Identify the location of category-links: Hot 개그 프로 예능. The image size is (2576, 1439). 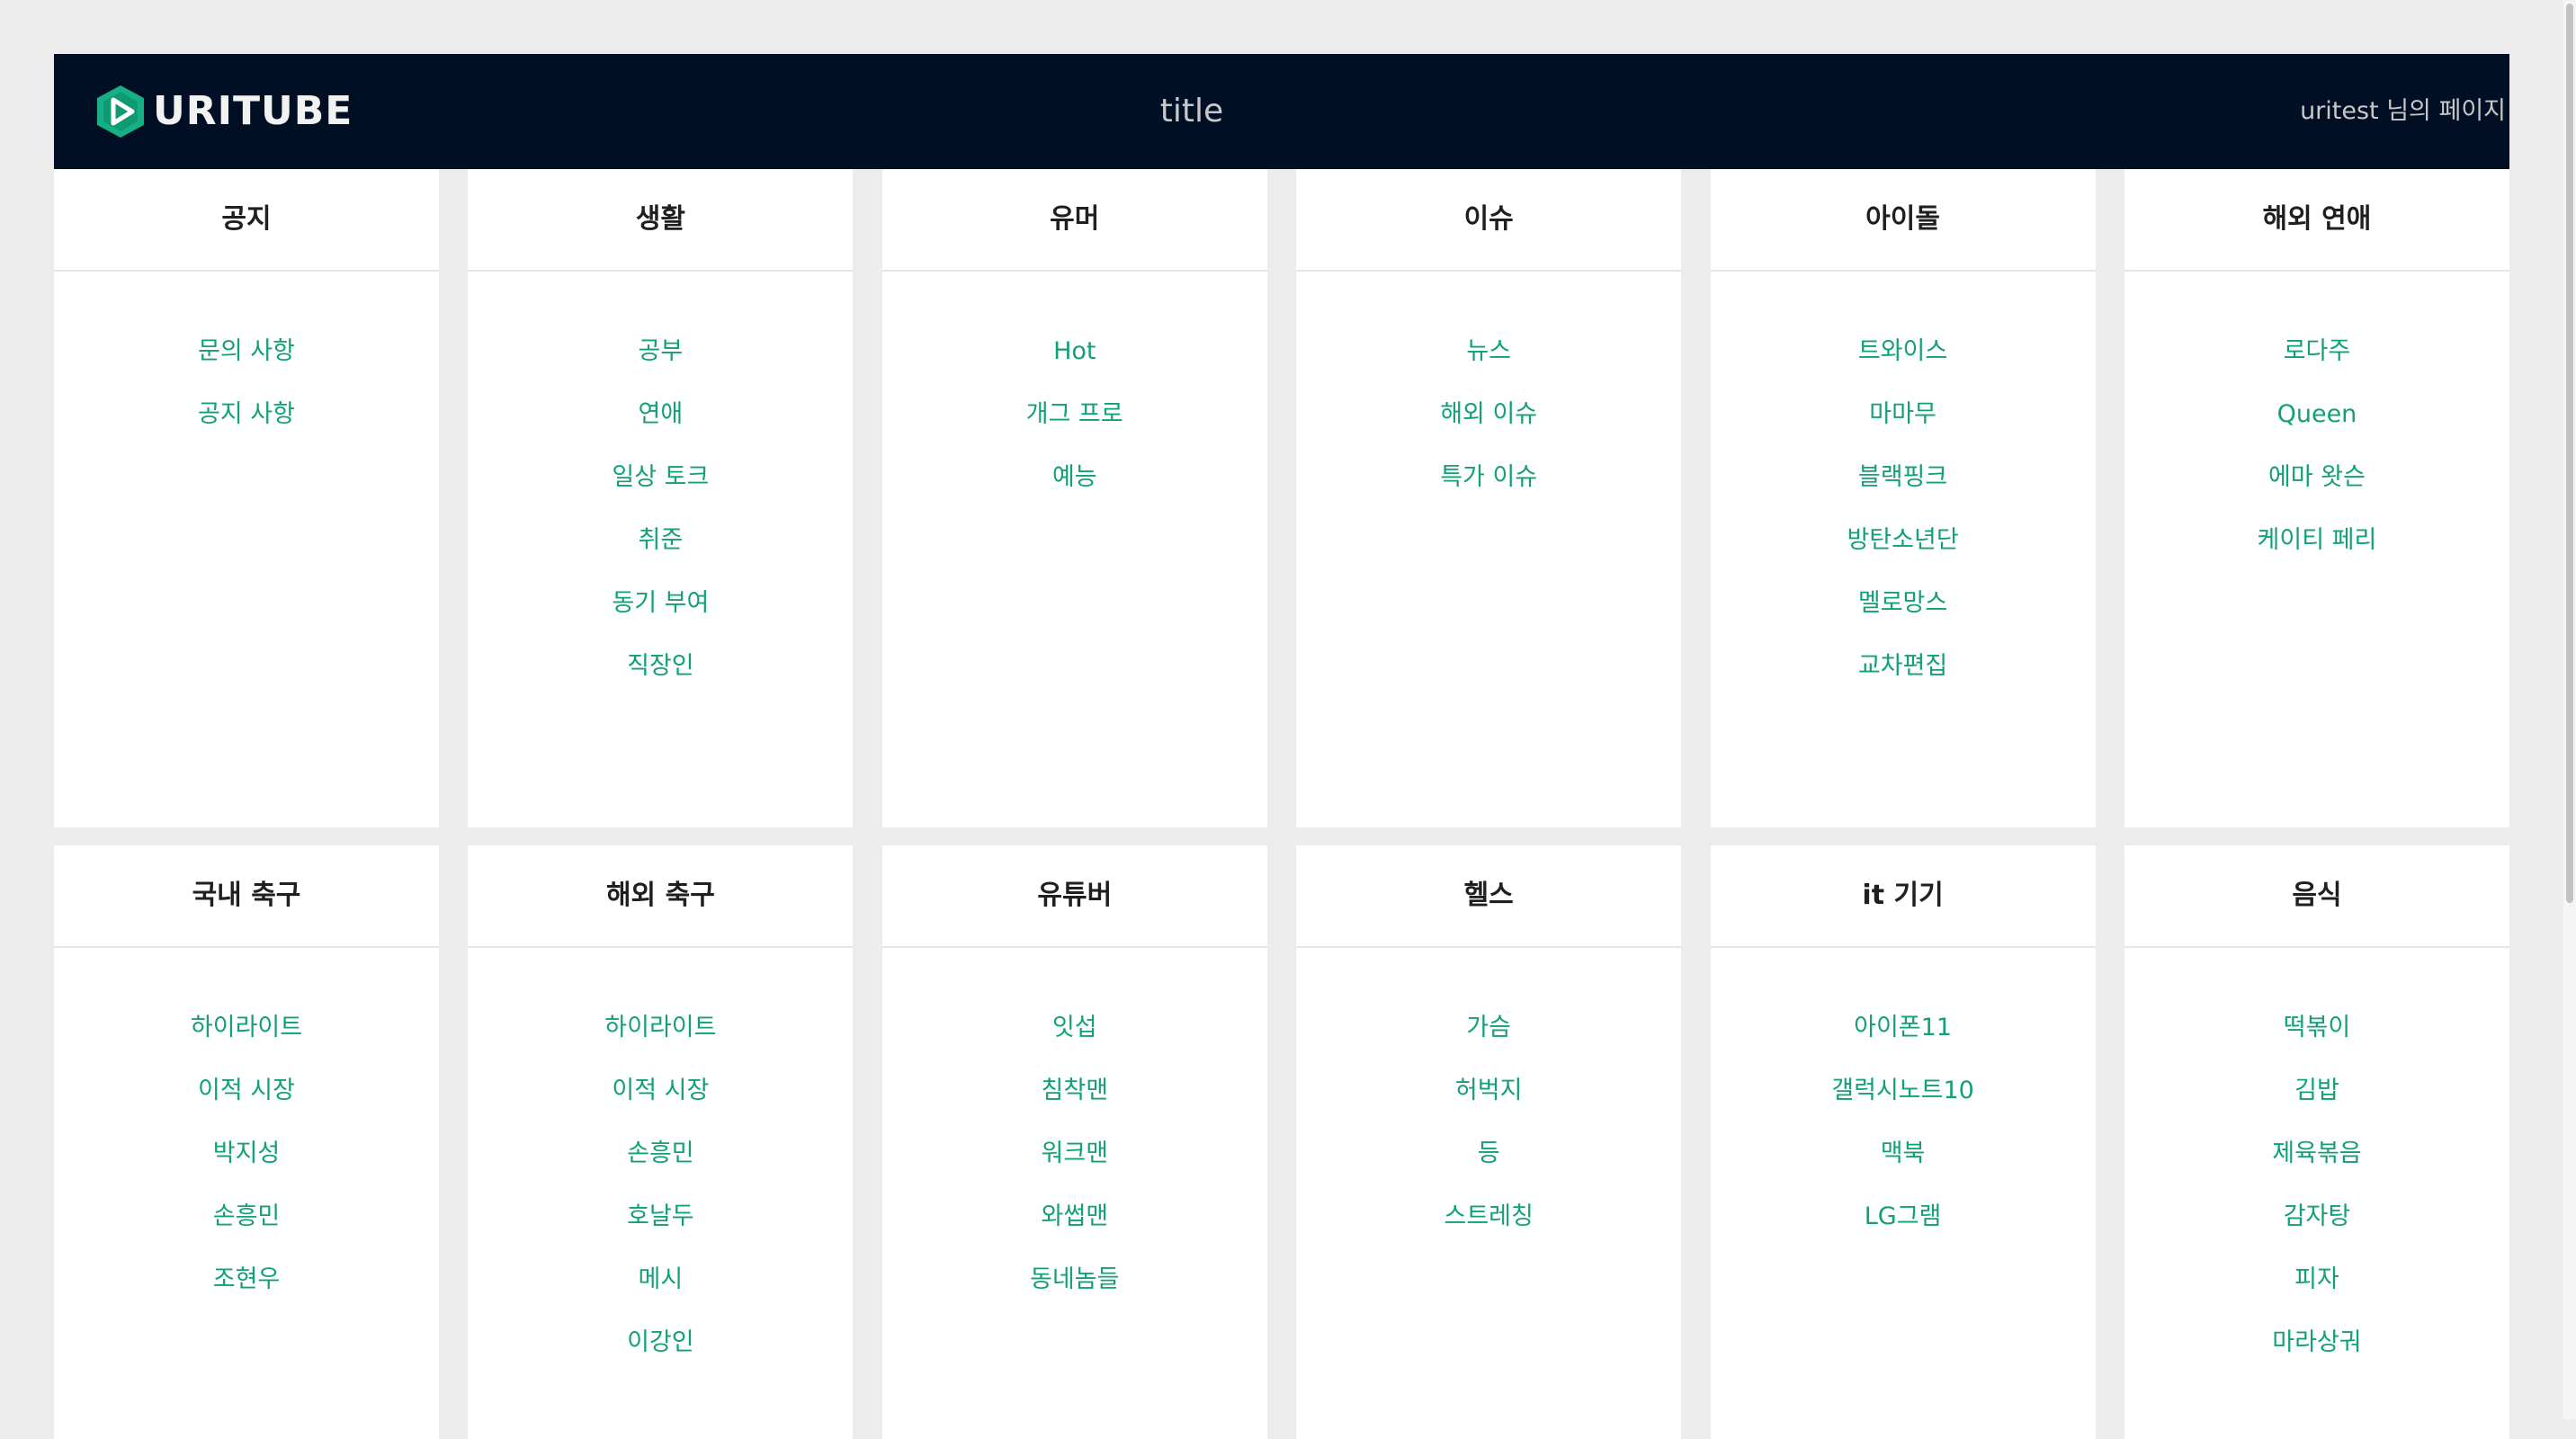
(1074, 397).